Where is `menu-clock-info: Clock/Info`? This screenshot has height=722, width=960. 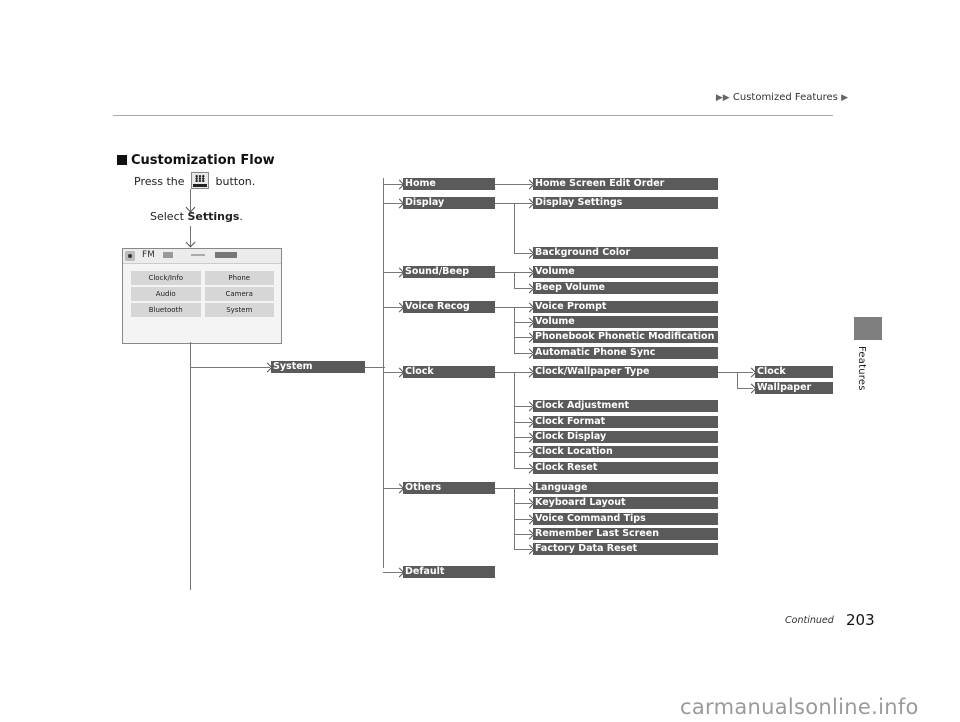
menu-clock-info: Clock/Info is located at coordinates (166, 278).